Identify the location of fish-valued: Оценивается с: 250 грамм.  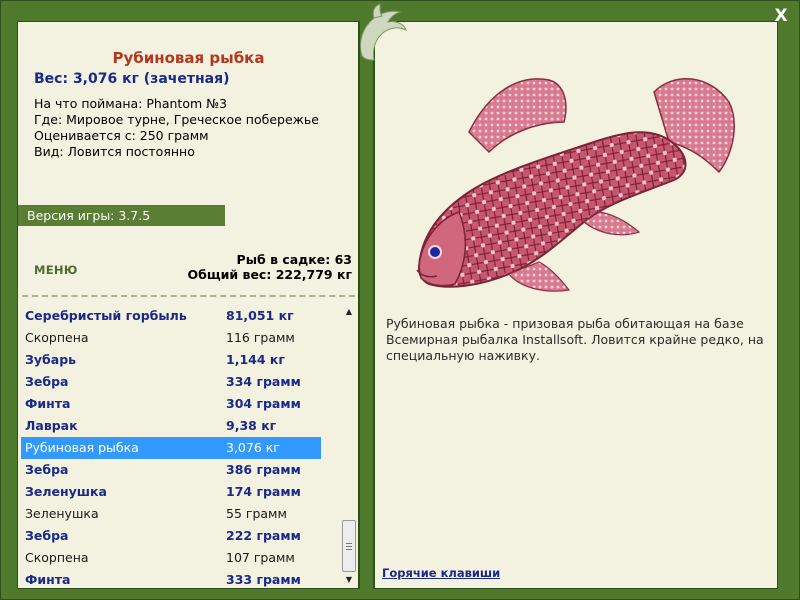
(121, 135).